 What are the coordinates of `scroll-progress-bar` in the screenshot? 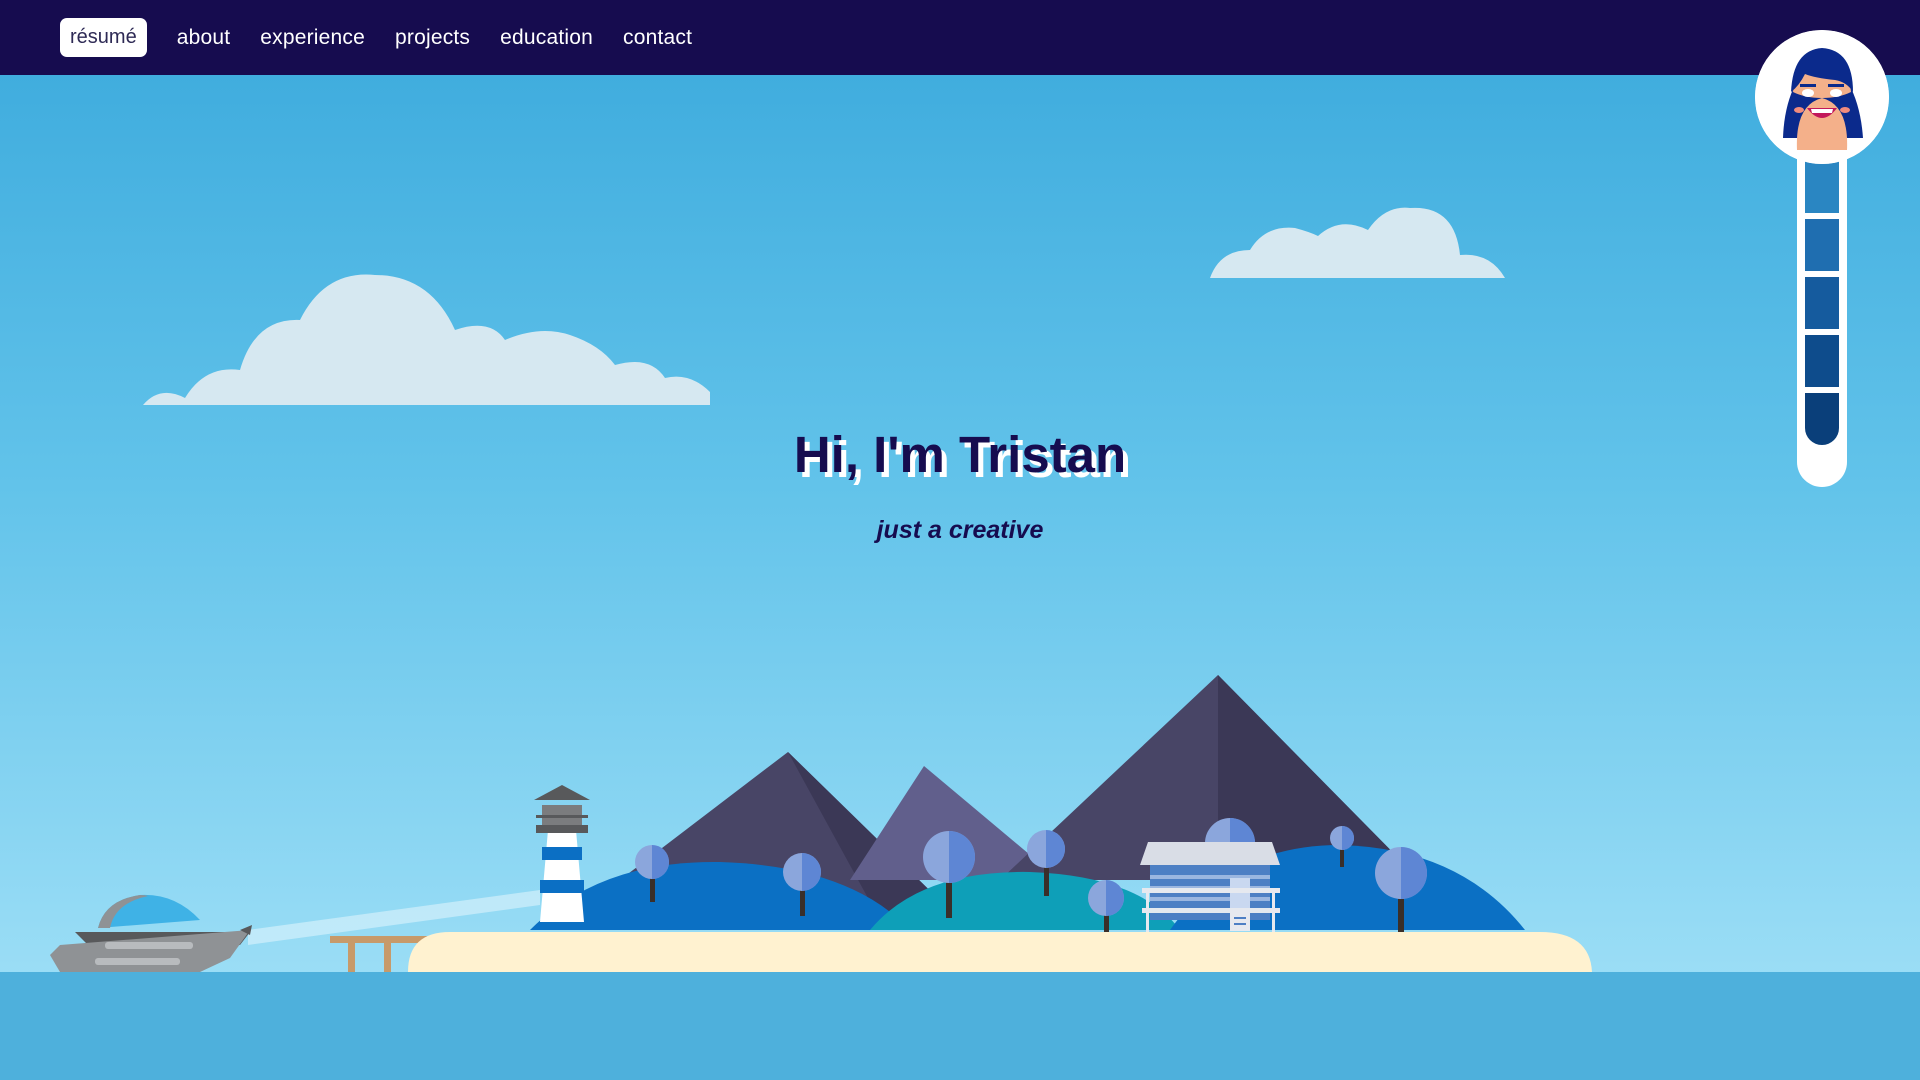 It's located at (1822, 321).